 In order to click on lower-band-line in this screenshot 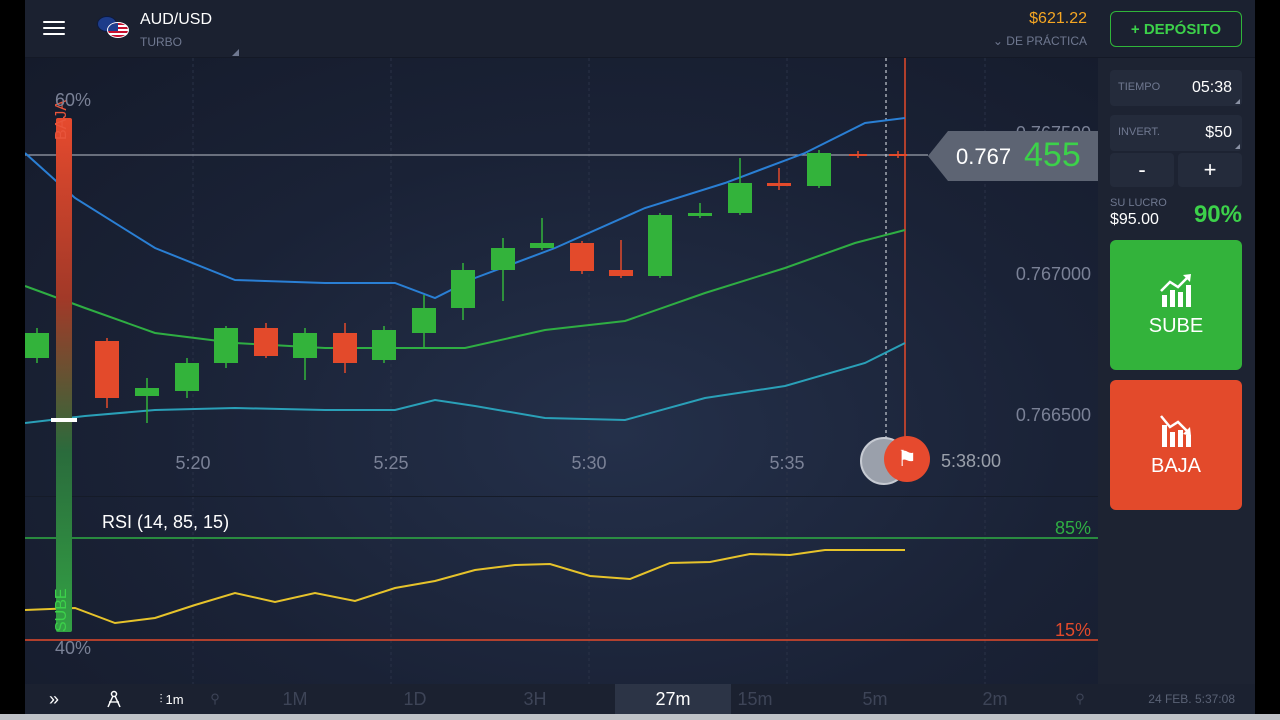, I will do `click(465, 383)`.